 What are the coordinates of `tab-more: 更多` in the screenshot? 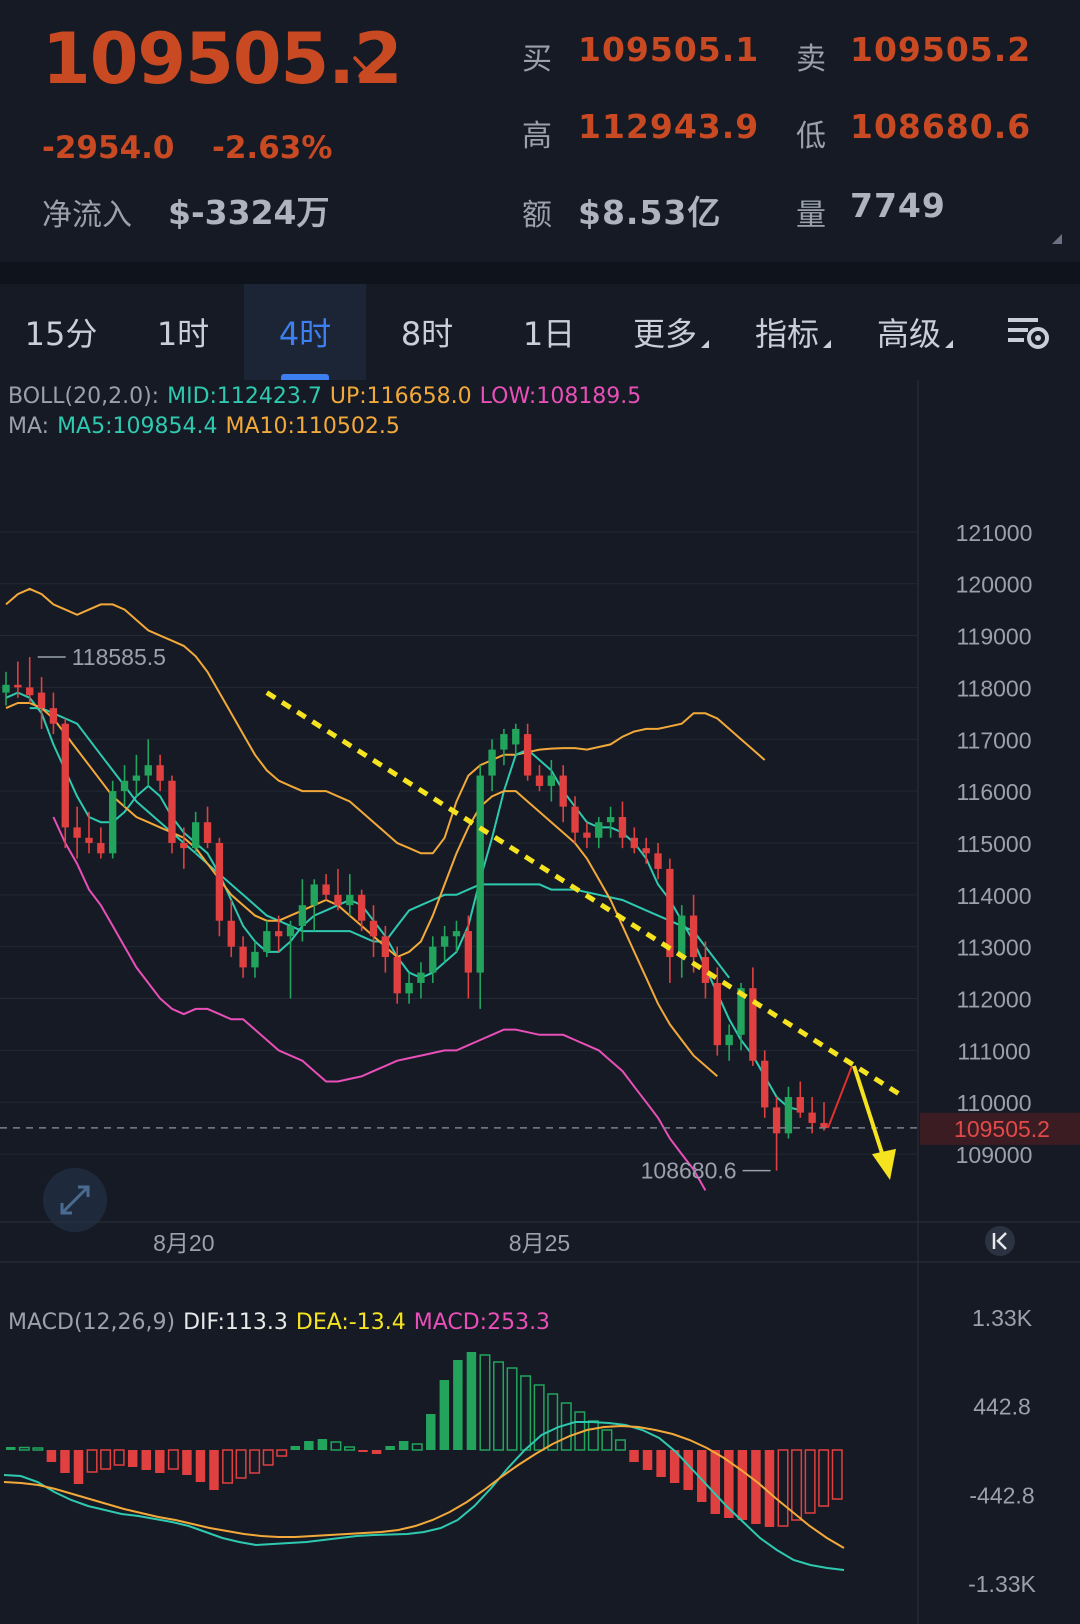 It's located at (671, 332).